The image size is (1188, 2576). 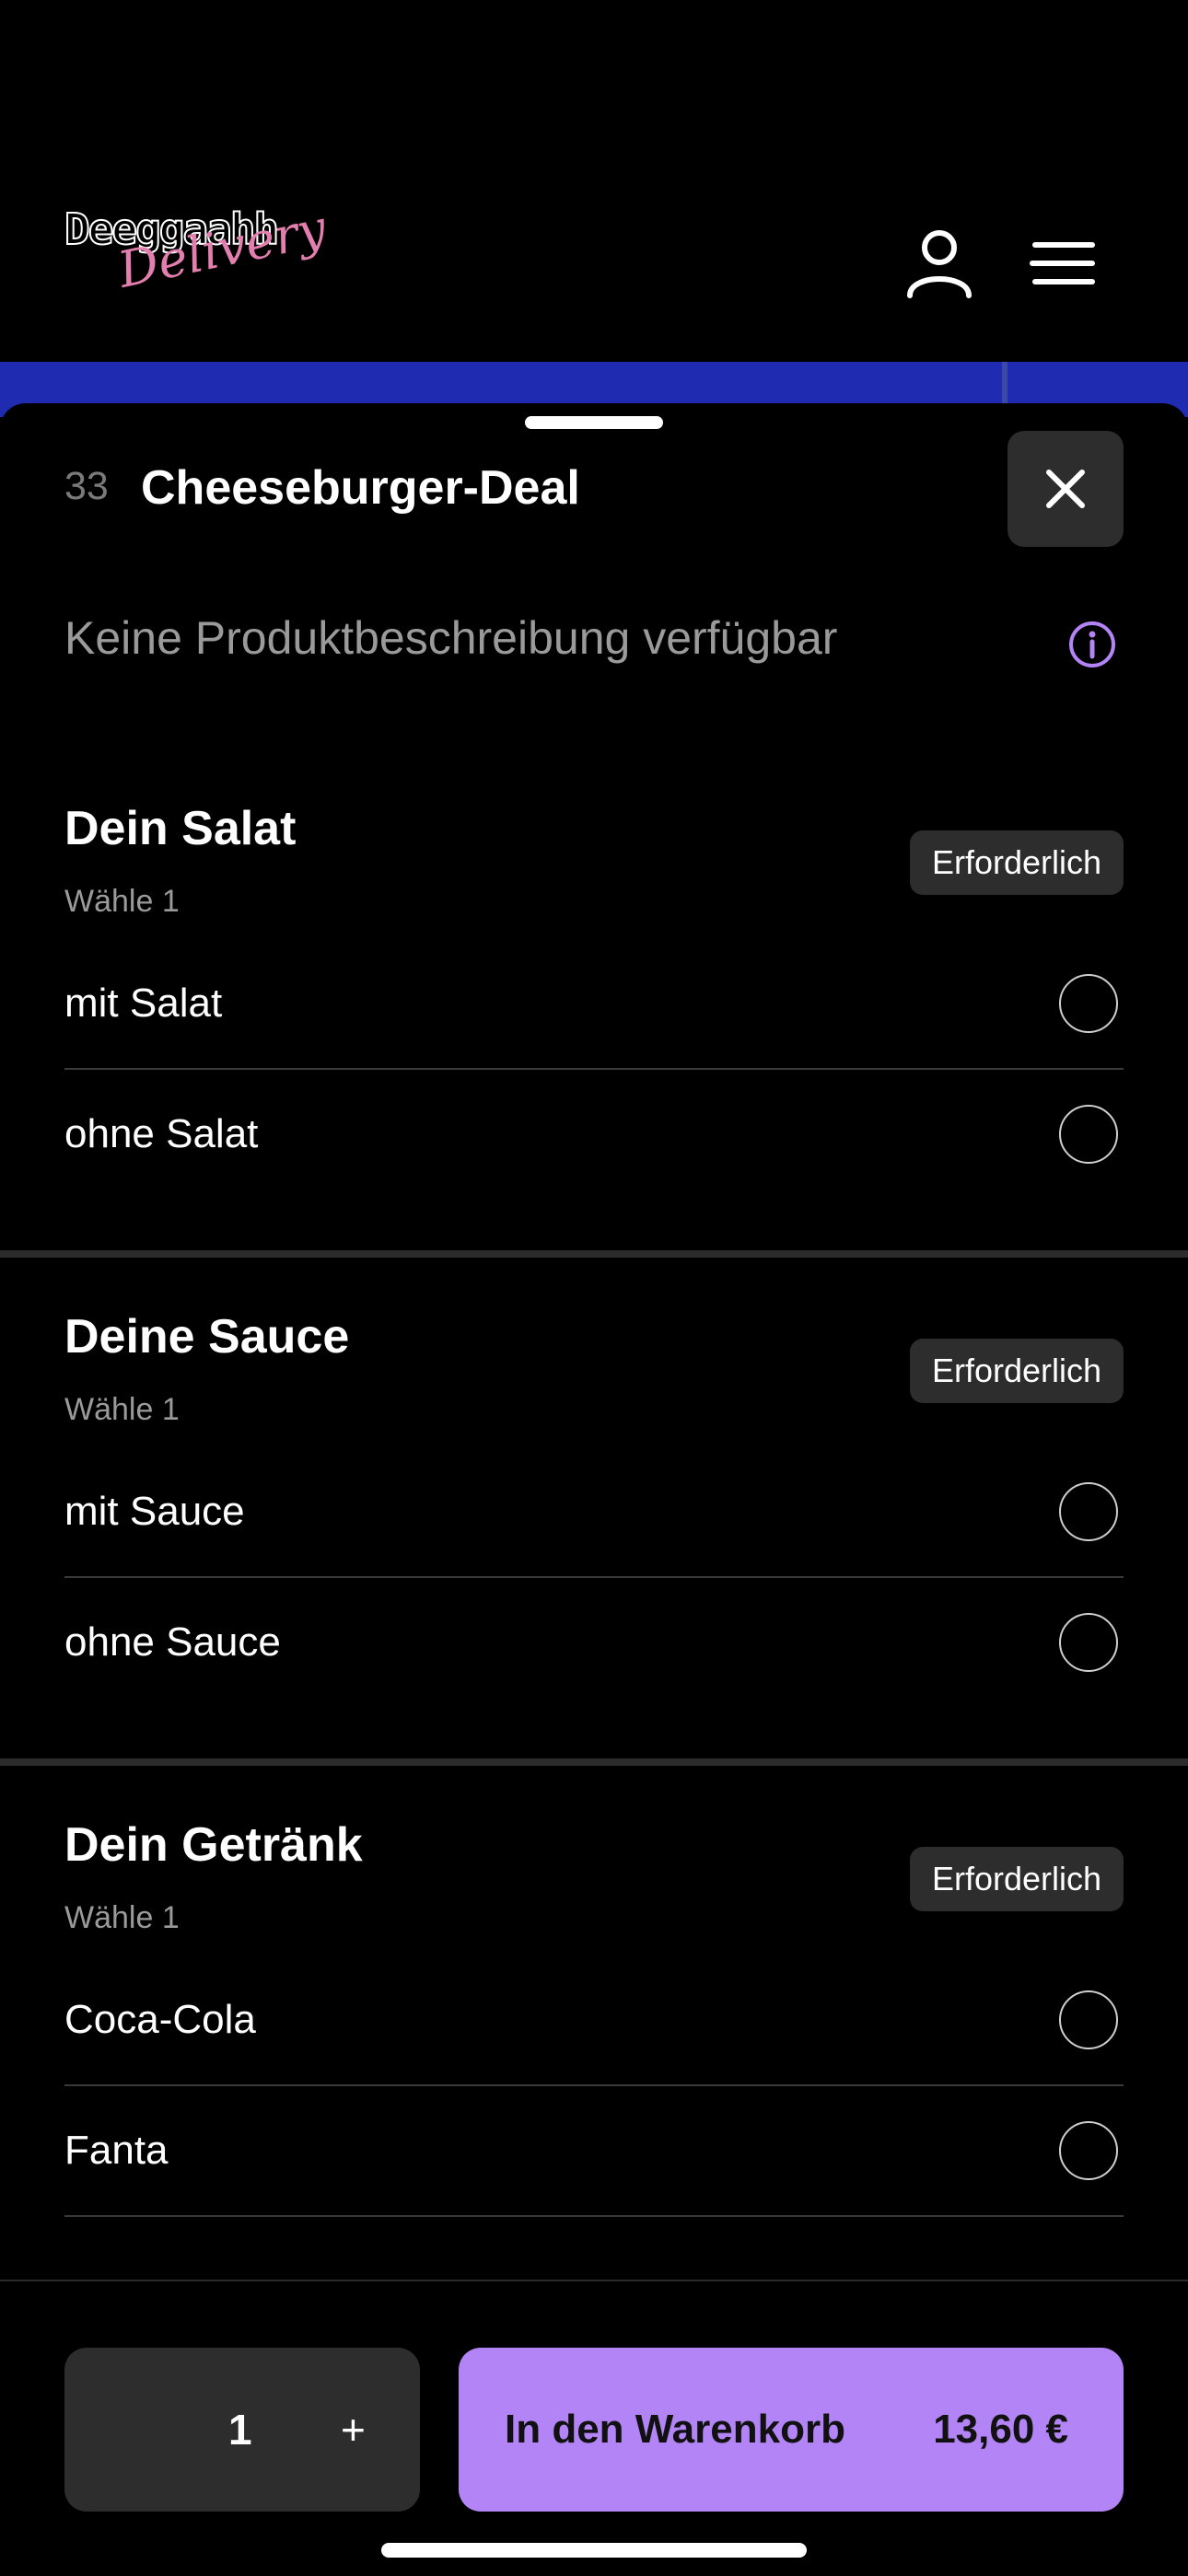 I want to click on option-mit-sauce: mit Sauce, so click(x=594, y=1511).